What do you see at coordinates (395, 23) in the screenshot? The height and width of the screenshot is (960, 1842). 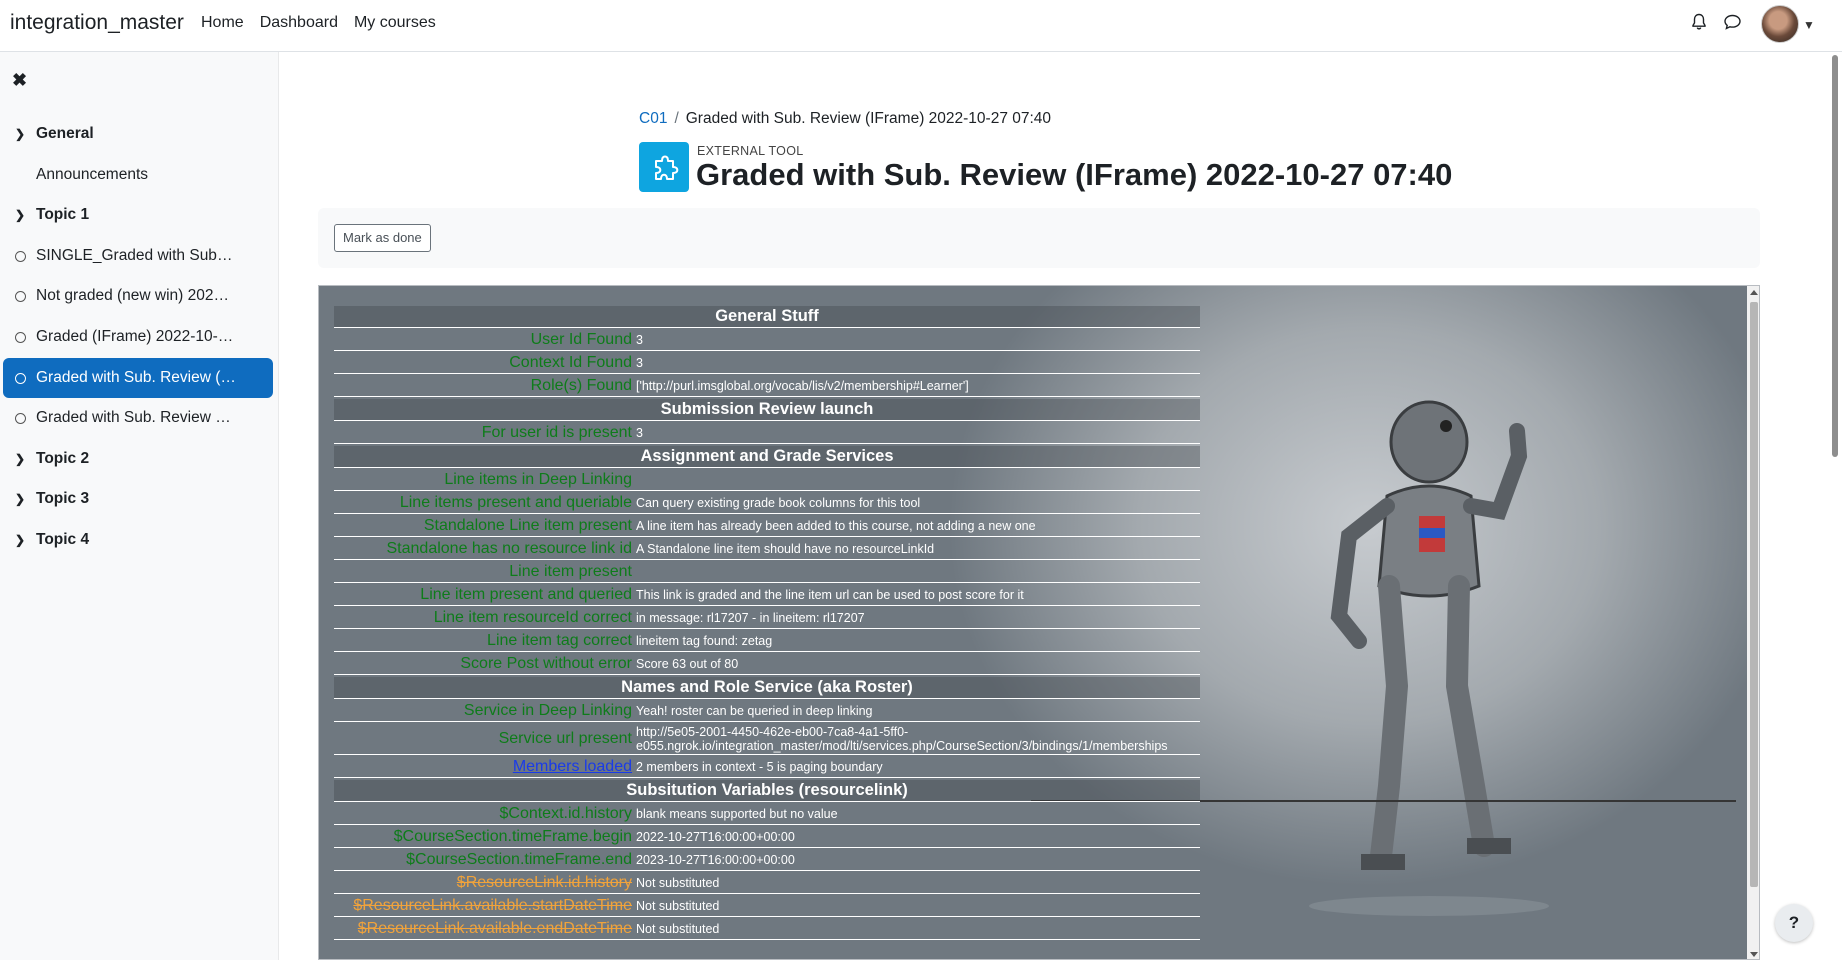 I see `nav-my-courses: My courses` at bounding box center [395, 23].